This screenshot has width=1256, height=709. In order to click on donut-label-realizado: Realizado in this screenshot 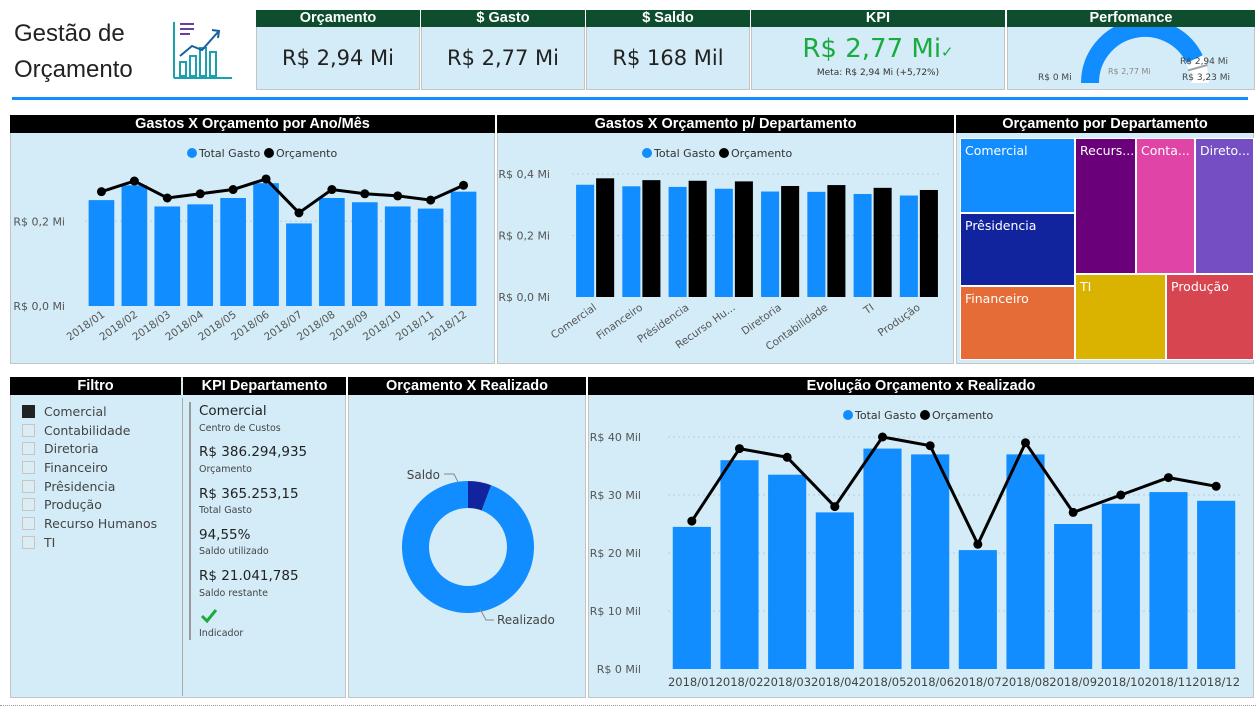, I will do `click(526, 620)`.